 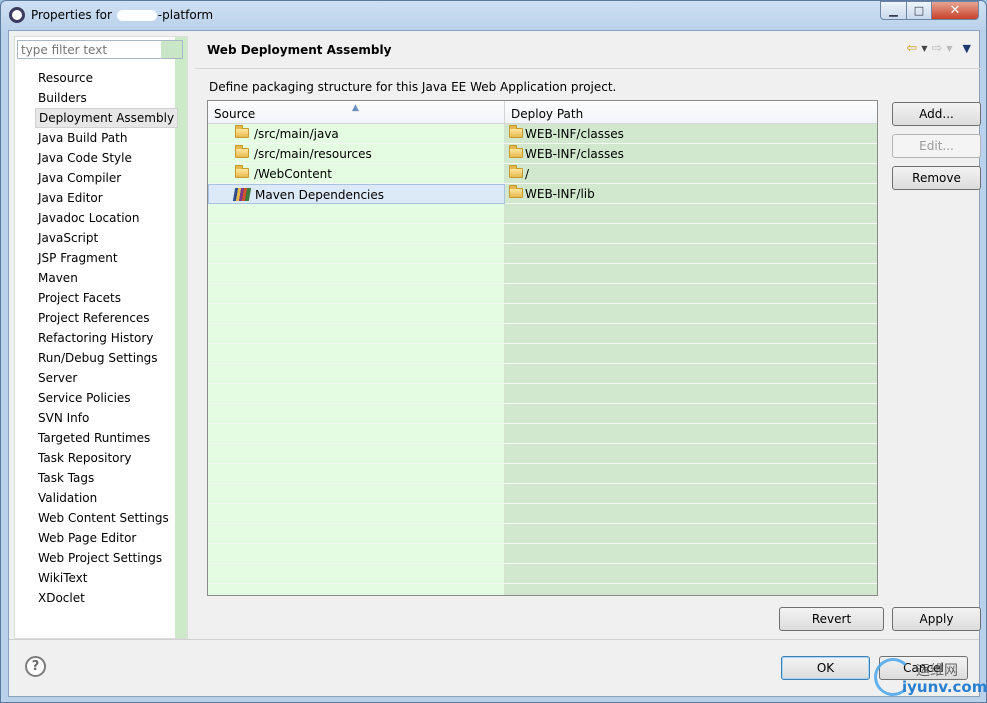 I want to click on filter-field, so click(x=100, y=49).